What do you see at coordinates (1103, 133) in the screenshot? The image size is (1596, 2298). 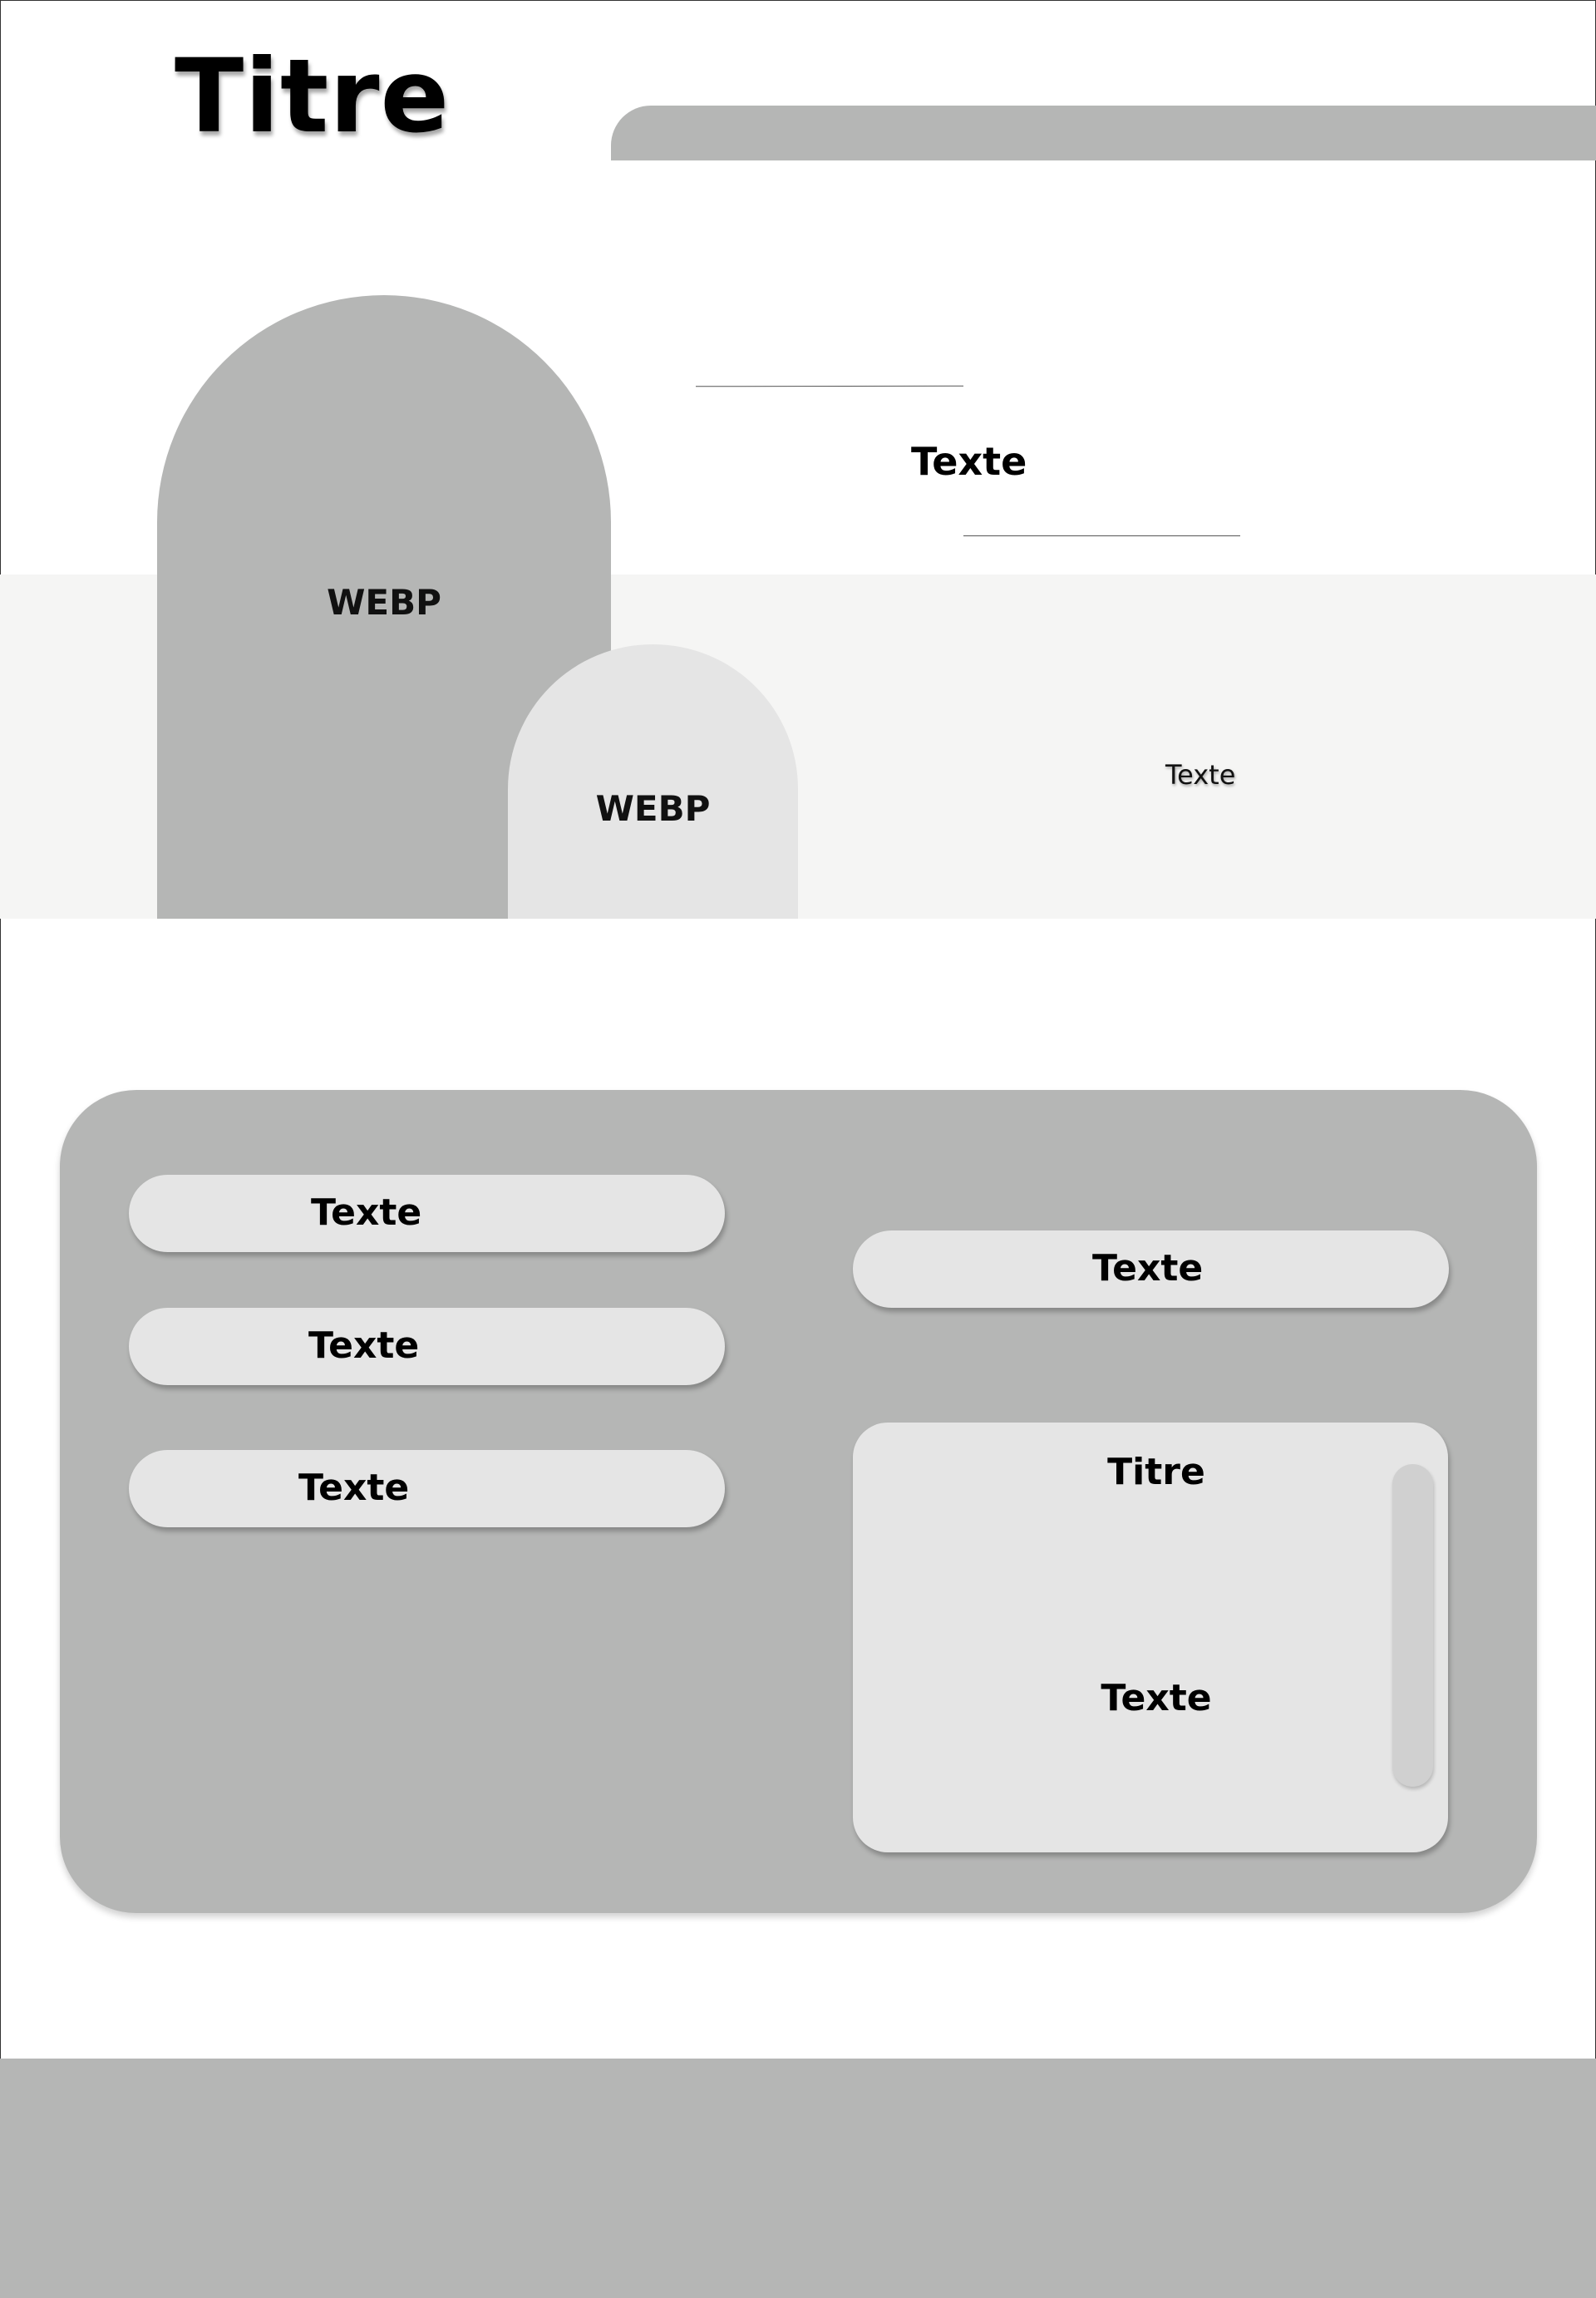 I see `header-bar` at bounding box center [1103, 133].